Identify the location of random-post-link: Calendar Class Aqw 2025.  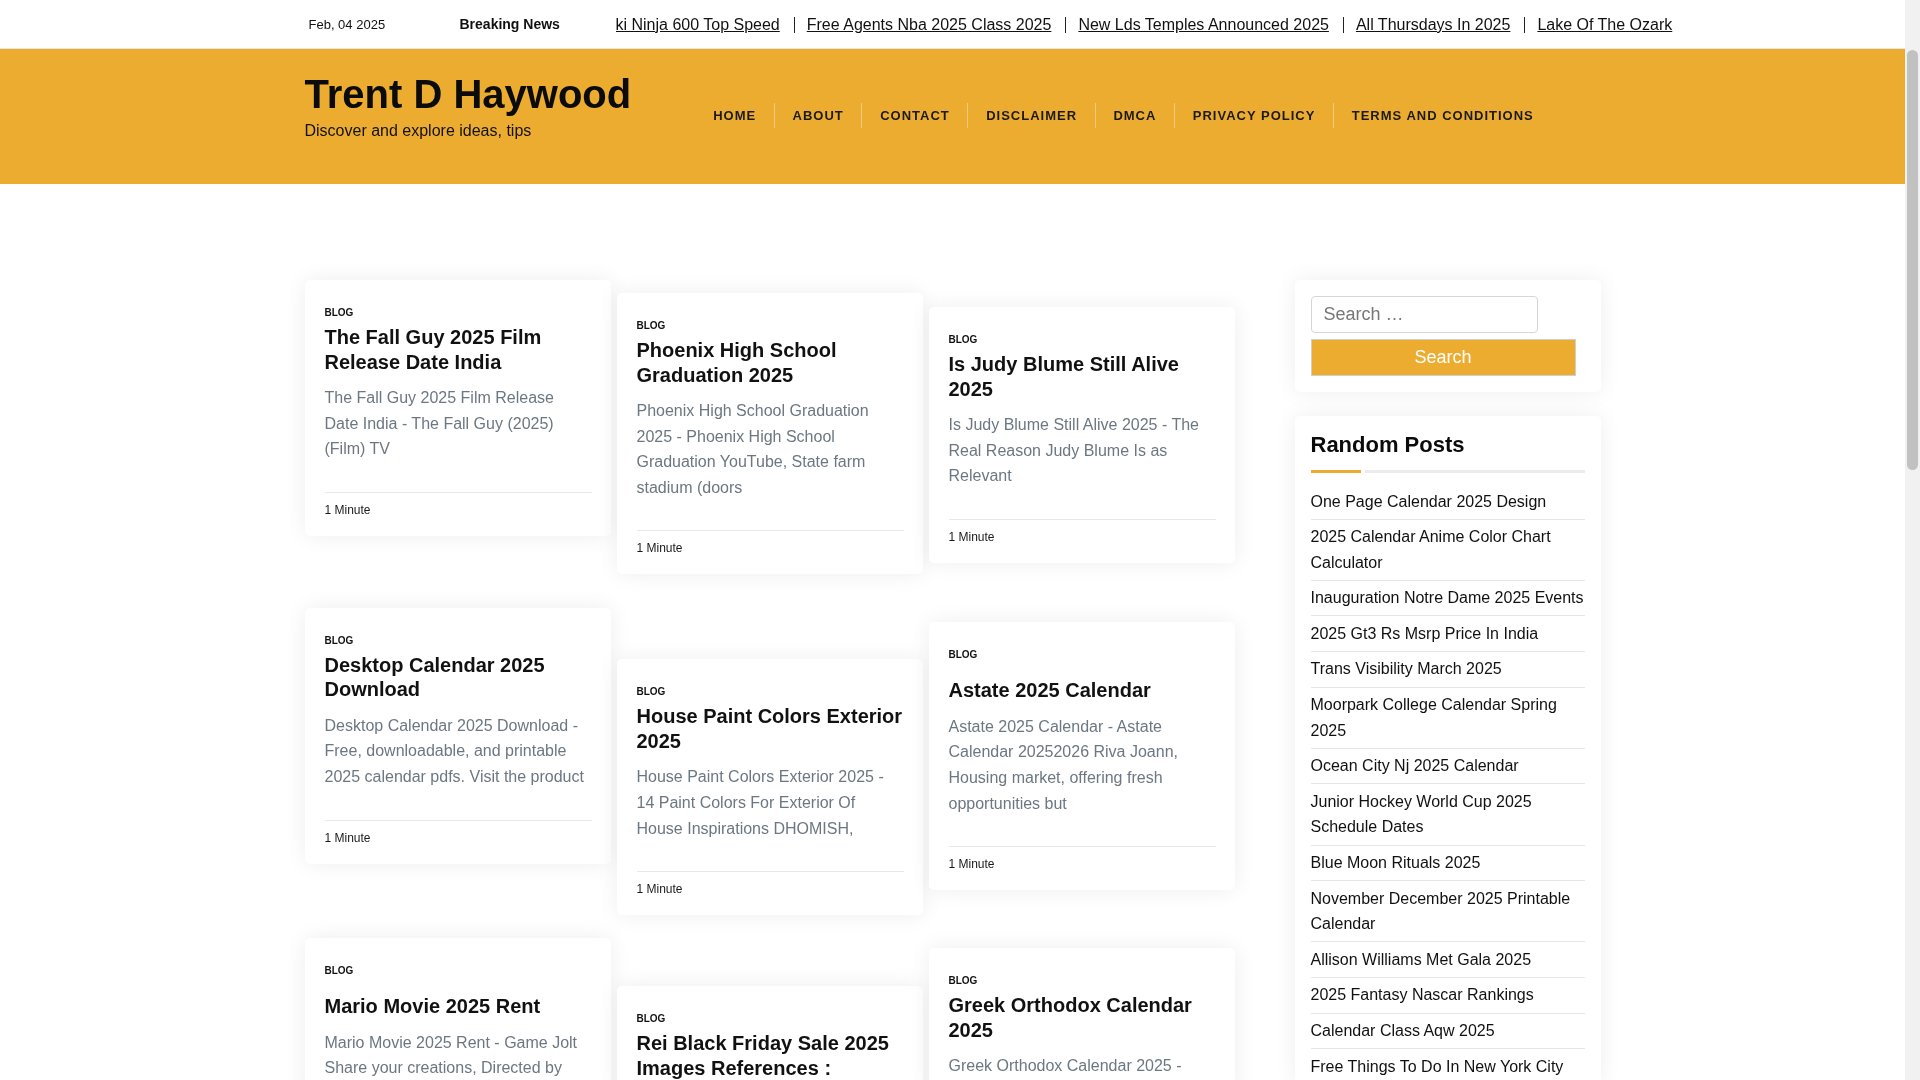
(1447, 1031).